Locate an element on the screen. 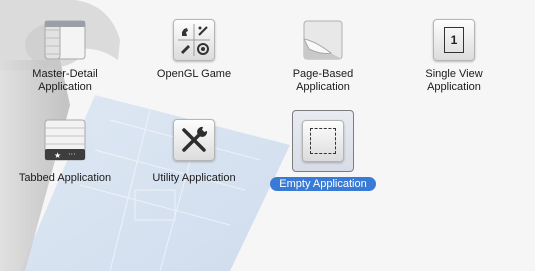  template-label: Master-Detail Application is located at coordinates (65, 80).